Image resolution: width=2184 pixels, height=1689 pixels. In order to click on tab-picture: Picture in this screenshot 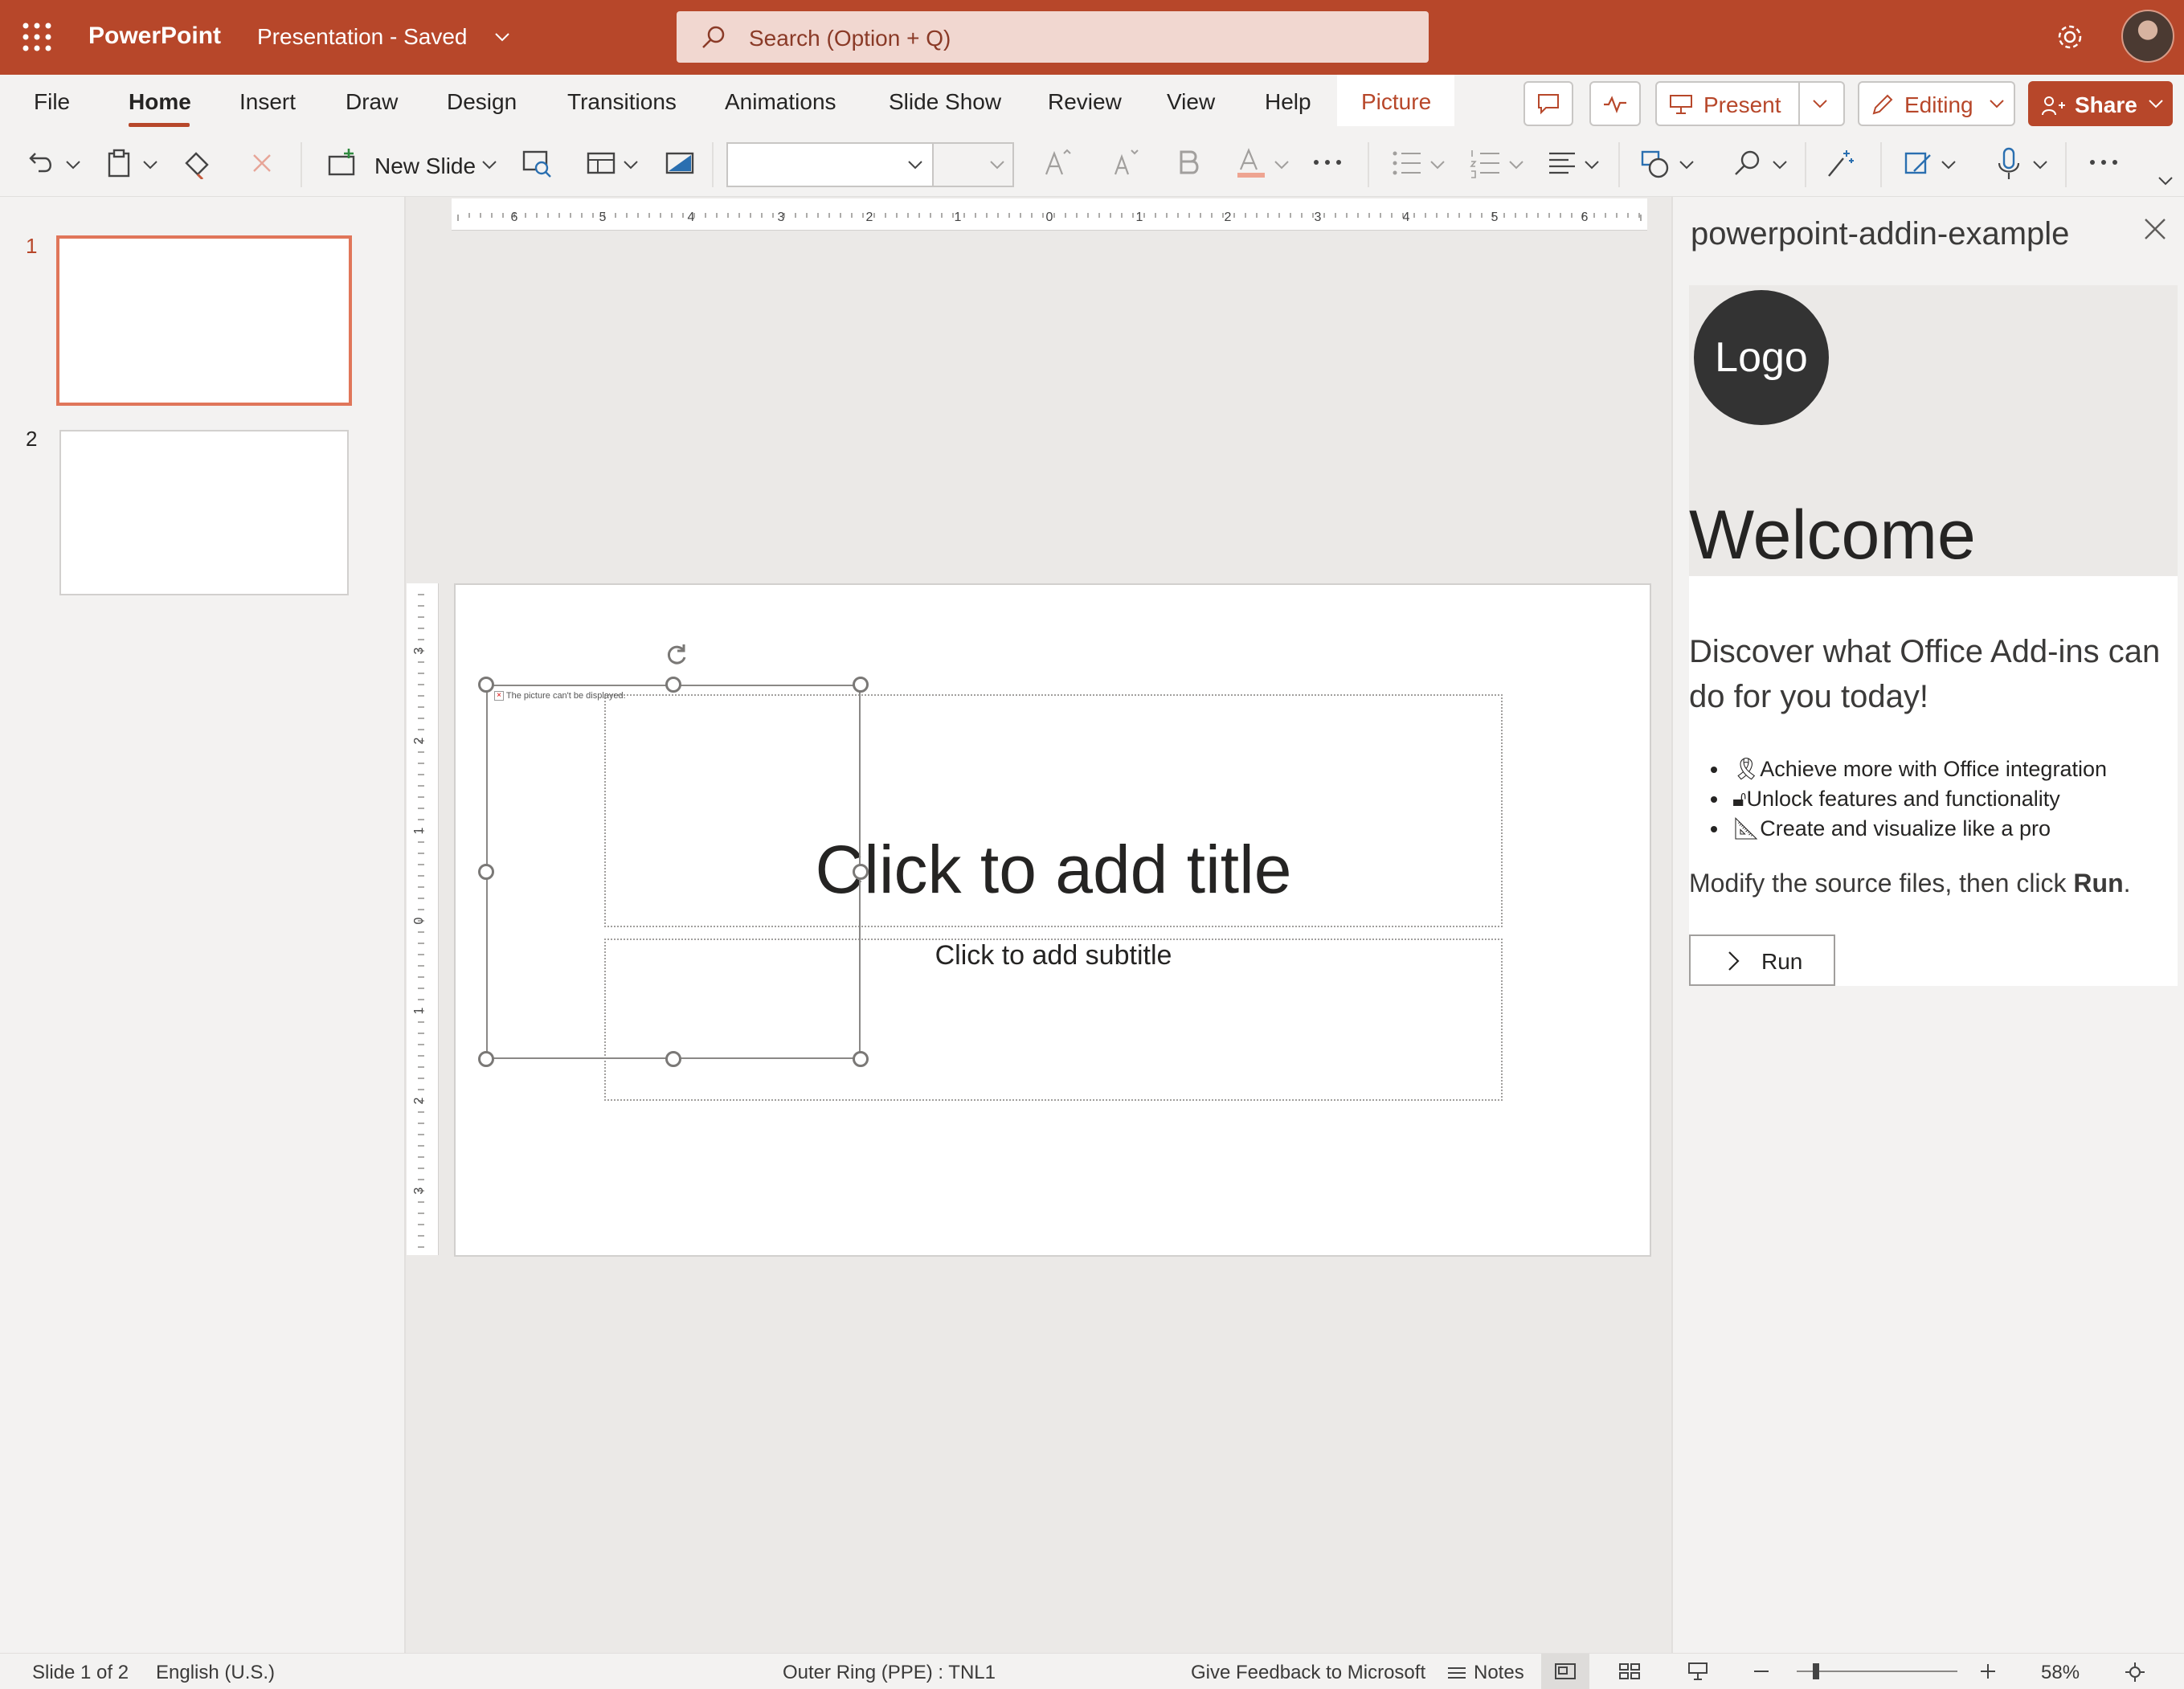, I will do `click(1396, 102)`.